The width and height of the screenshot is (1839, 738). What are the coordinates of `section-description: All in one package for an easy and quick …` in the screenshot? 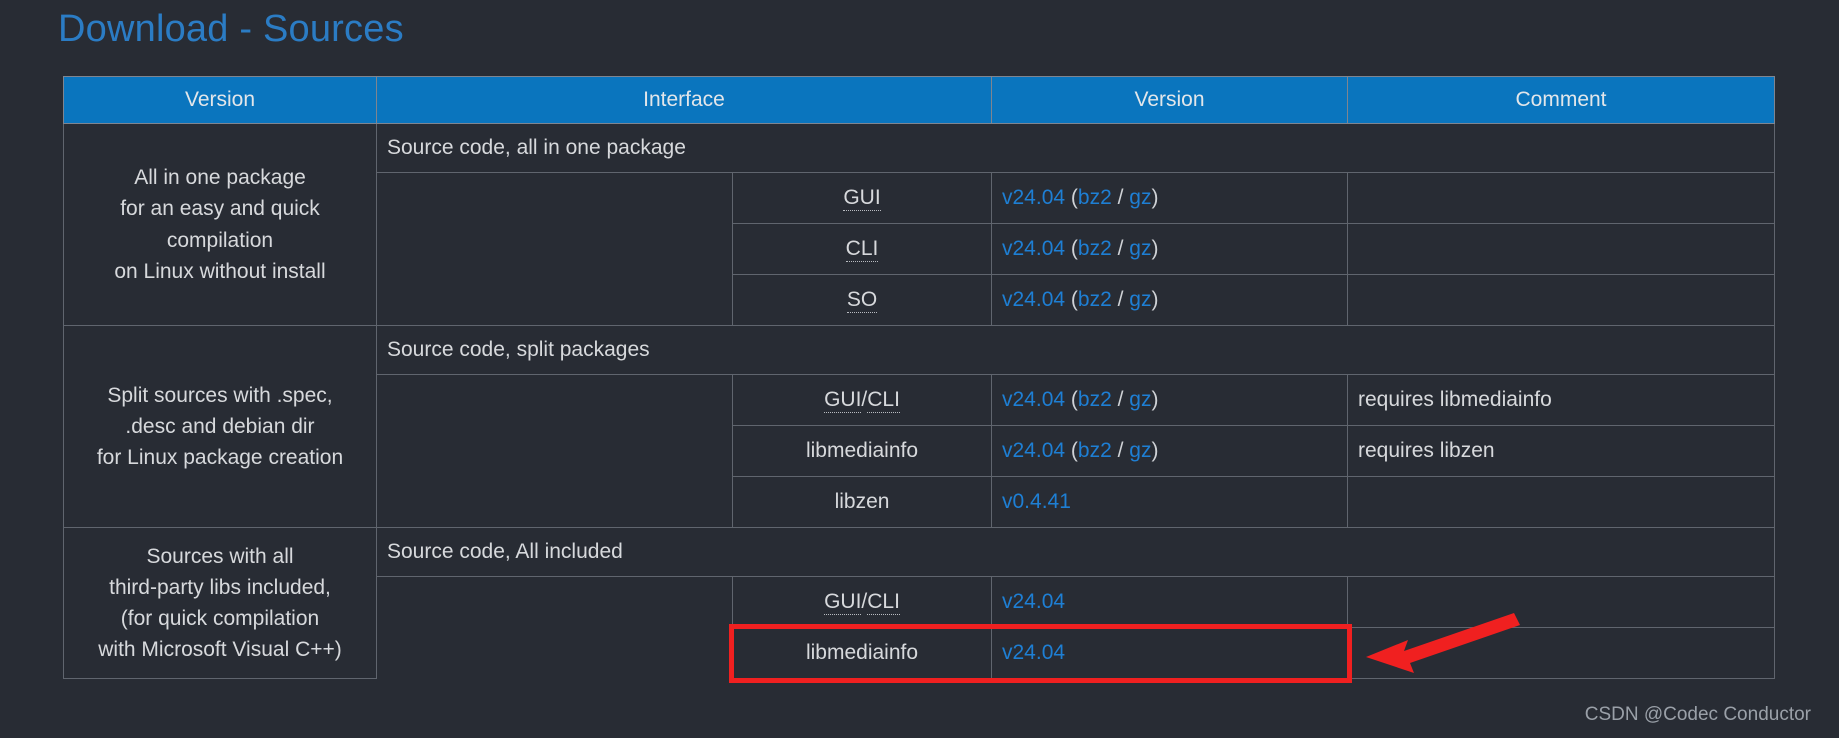 It's located at (220, 224).